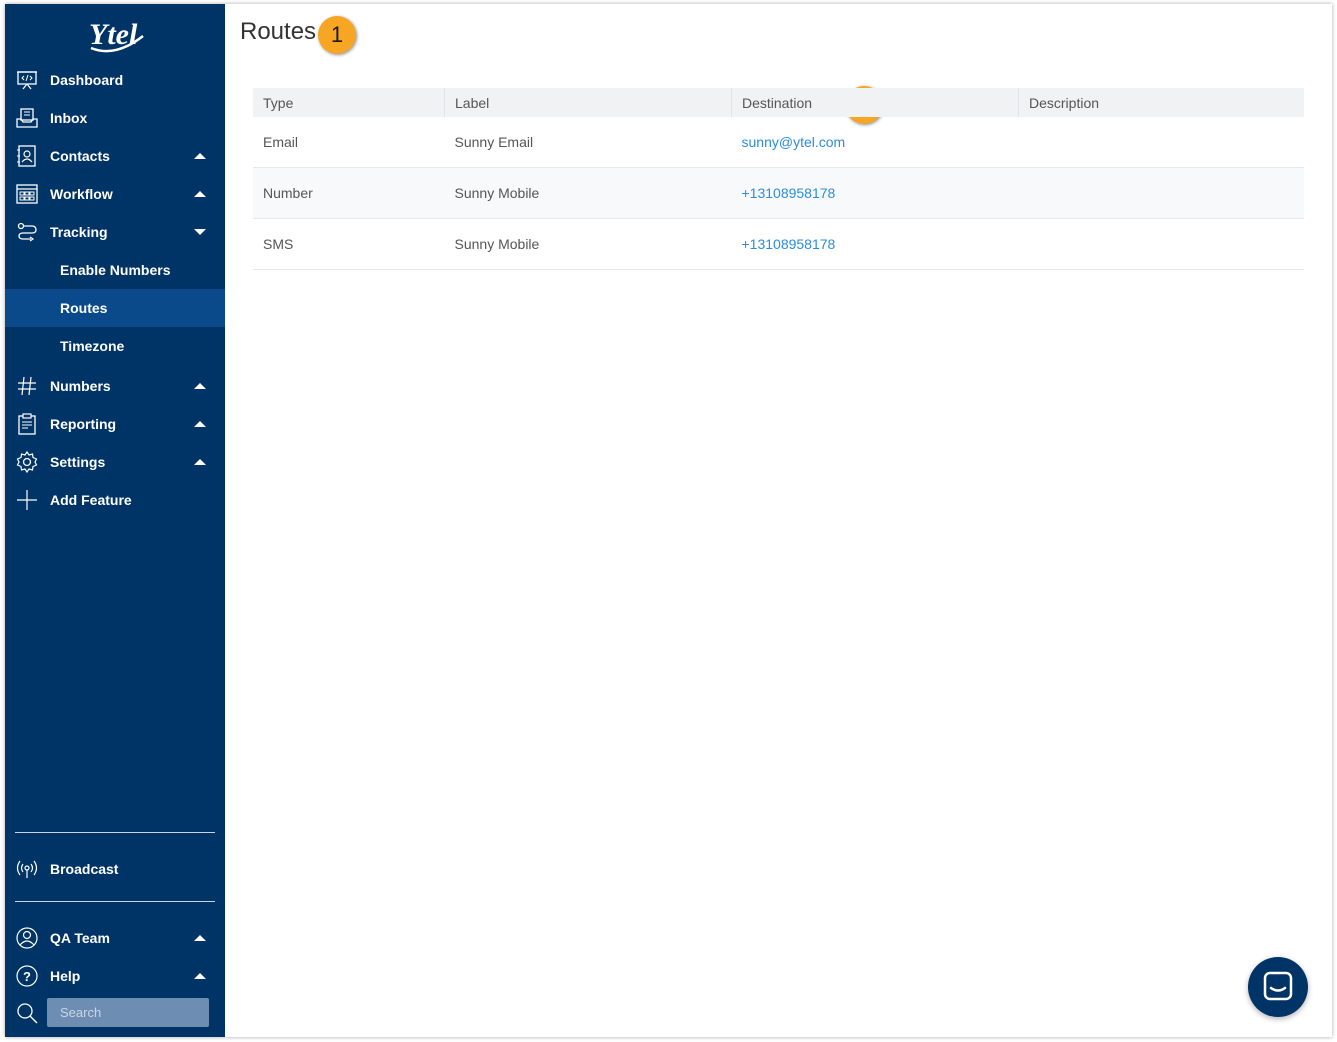 This screenshot has height=1042, width=1337. I want to click on sidebar-item-add-feature: Add Feature, so click(115, 500).